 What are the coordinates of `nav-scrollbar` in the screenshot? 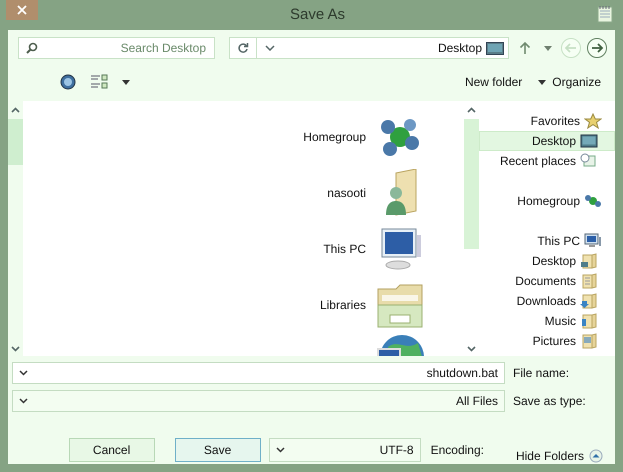 It's located at (471, 228).